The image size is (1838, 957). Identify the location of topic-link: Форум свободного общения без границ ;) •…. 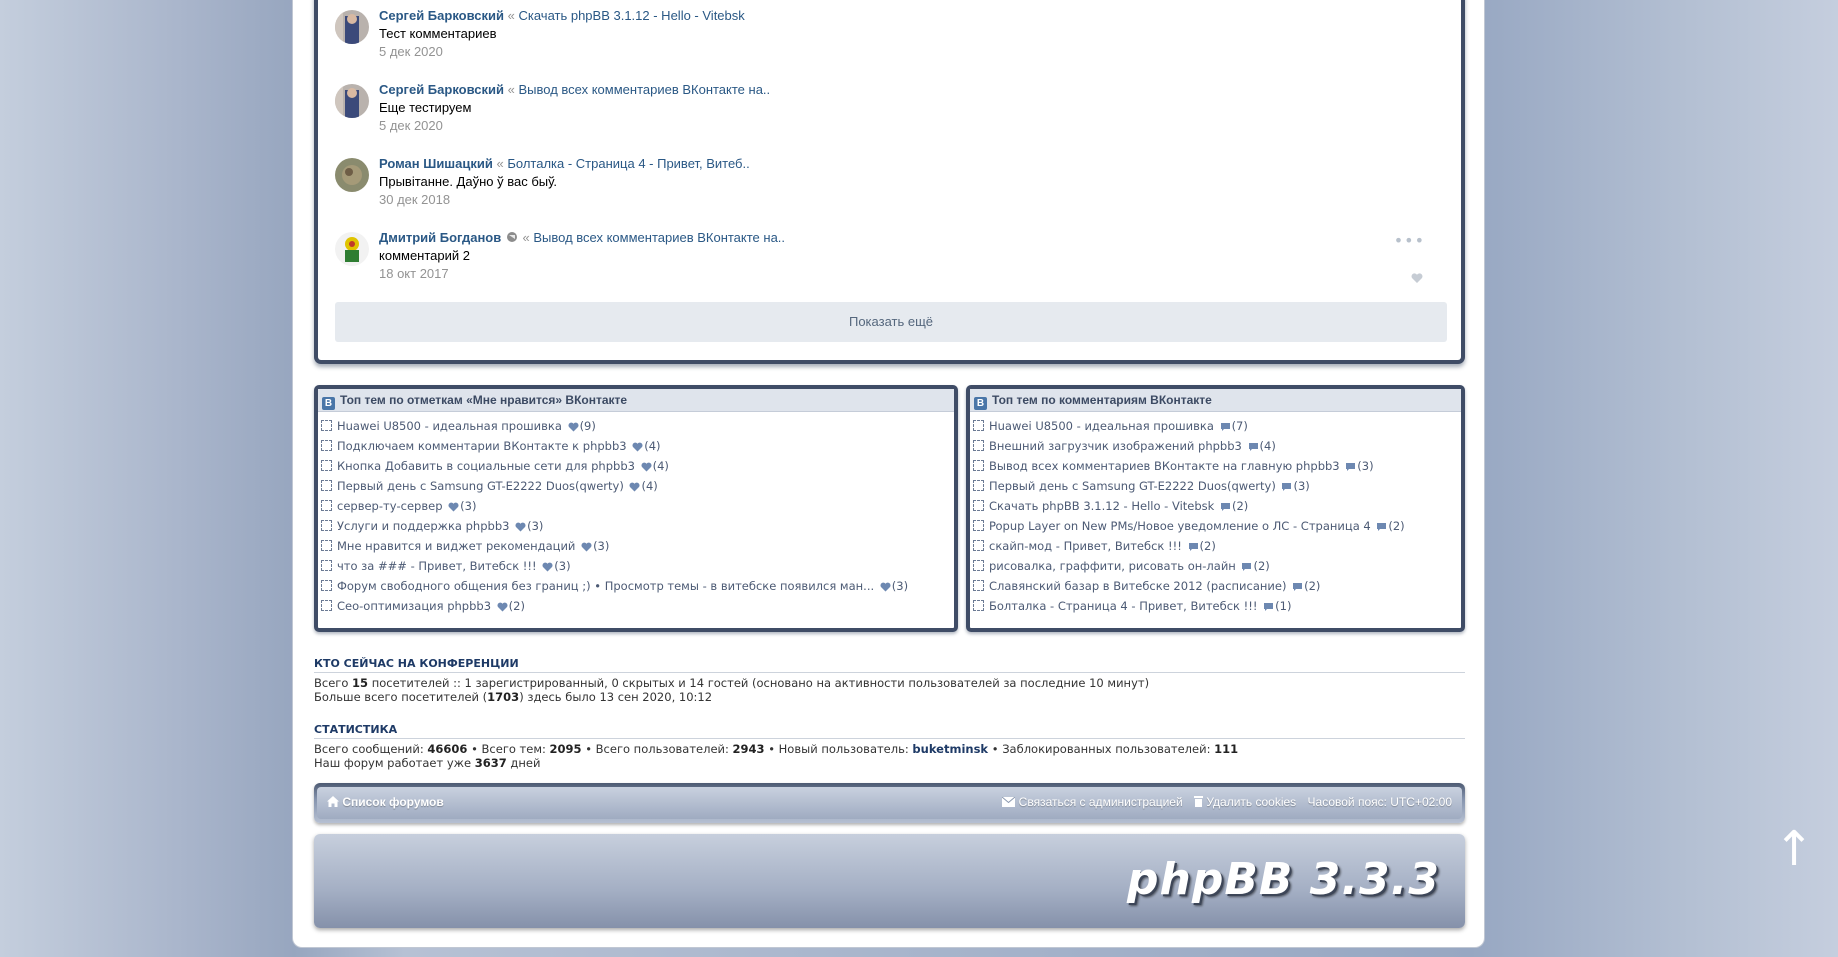
(605, 586).